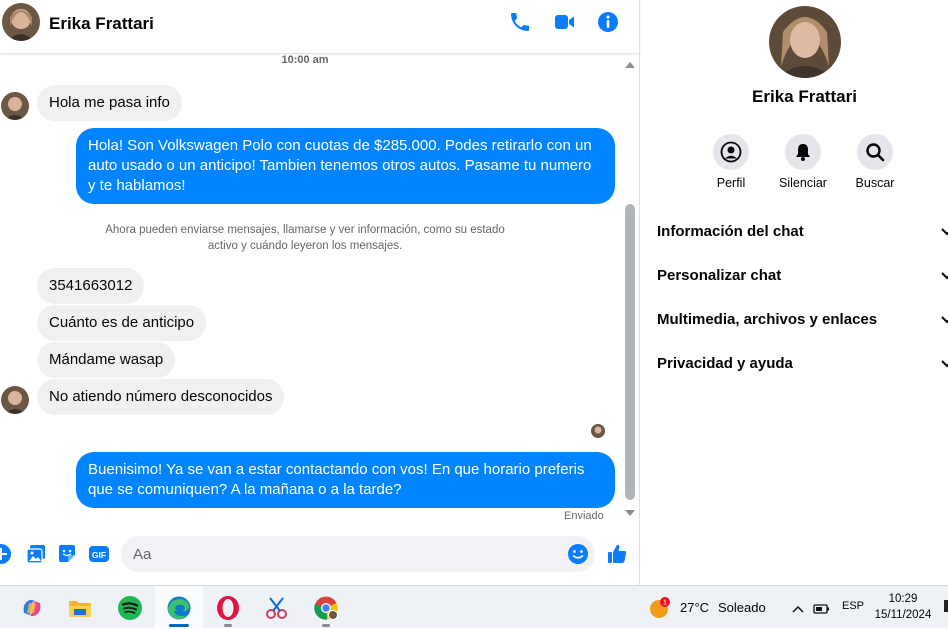  Describe the element at coordinates (803, 162) in the screenshot. I see `mute-button: Silenciar` at that location.